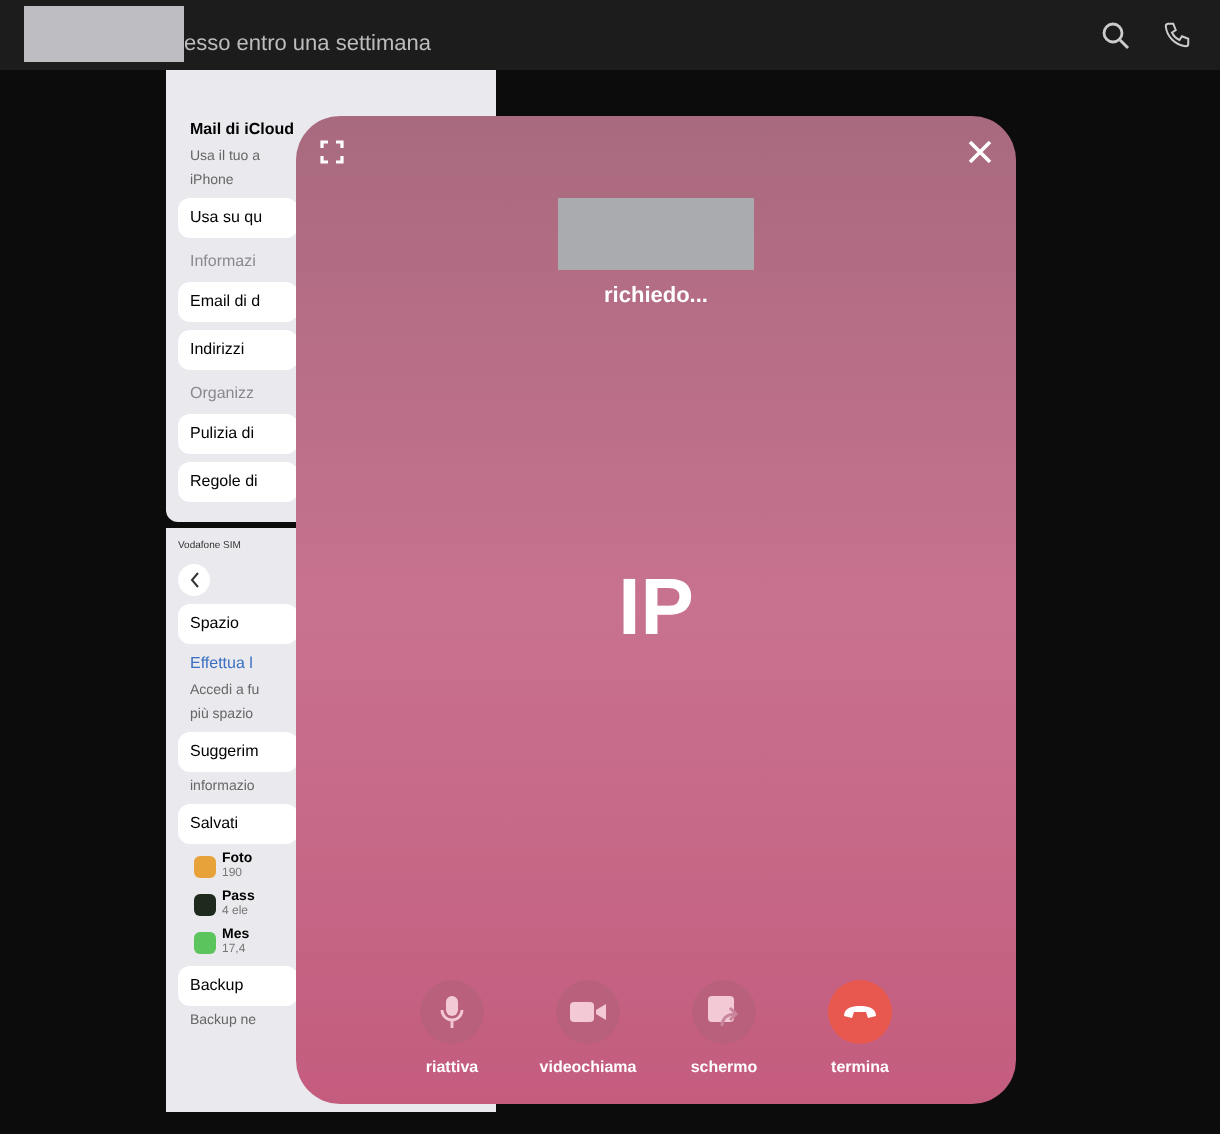 Image resolution: width=1220 pixels, height=1134 pixels. What do you see at coordinates (223, 262) in the screenshot?
I see `screenshot-section: Informazi` at bounding box center [223, 262].